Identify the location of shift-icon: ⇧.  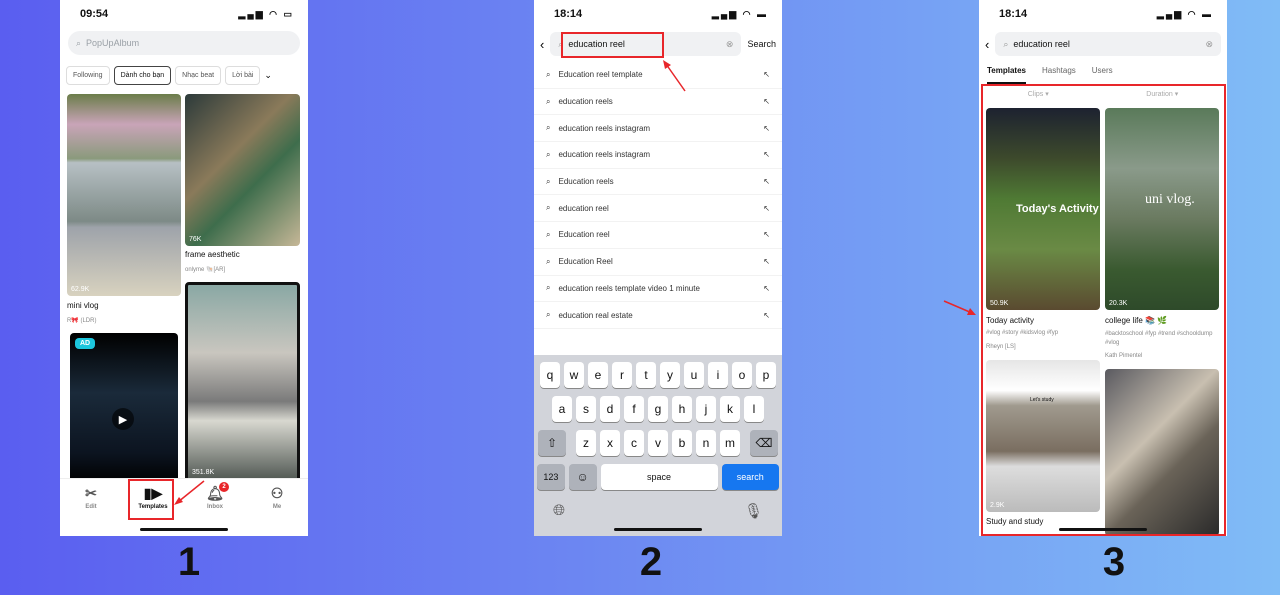
(552, 443).